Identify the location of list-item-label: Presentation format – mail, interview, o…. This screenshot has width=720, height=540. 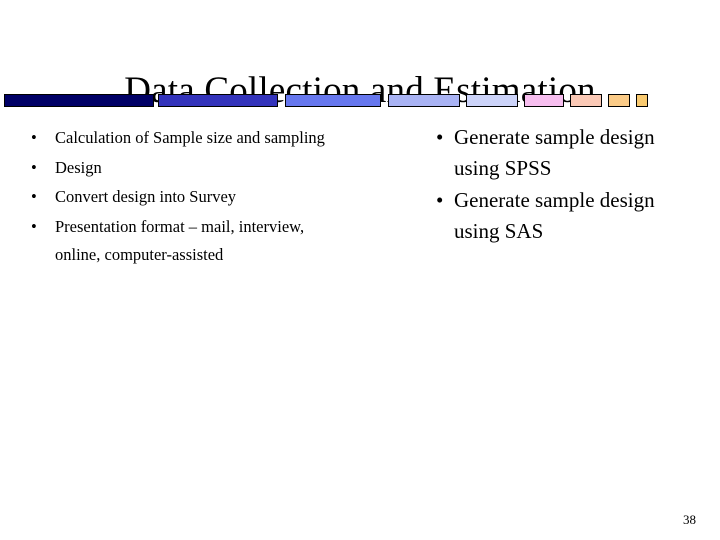
(180, 240).